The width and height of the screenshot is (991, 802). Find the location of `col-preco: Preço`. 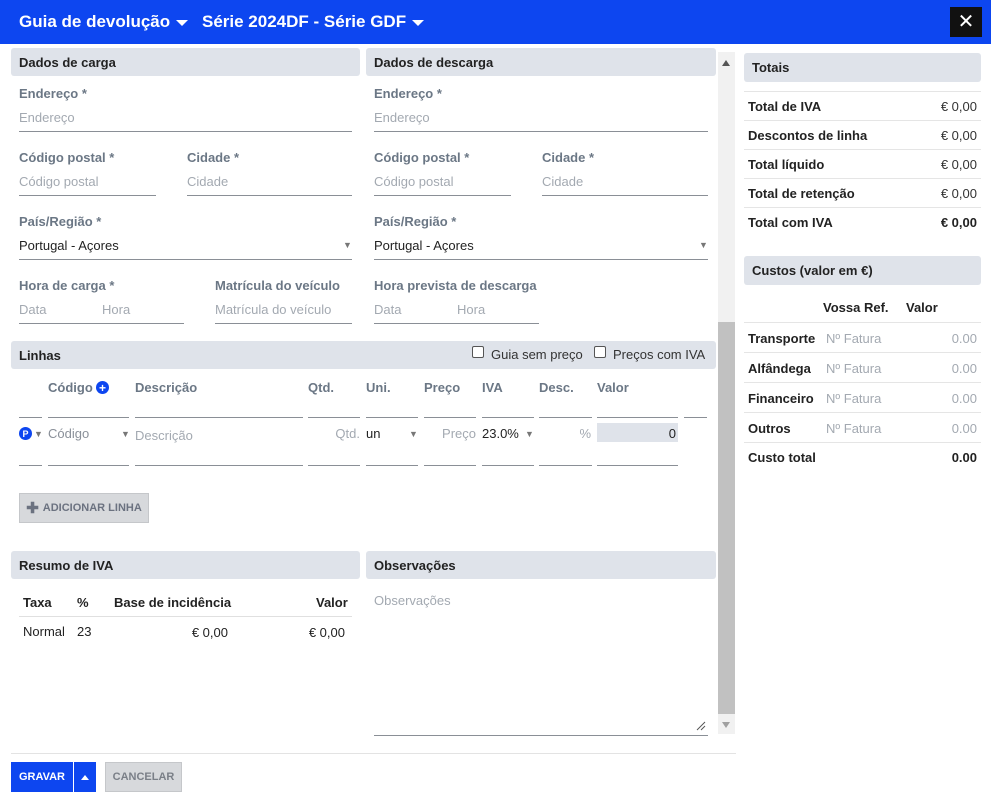

col-preco: Preço is located at coordinates (442, 387).